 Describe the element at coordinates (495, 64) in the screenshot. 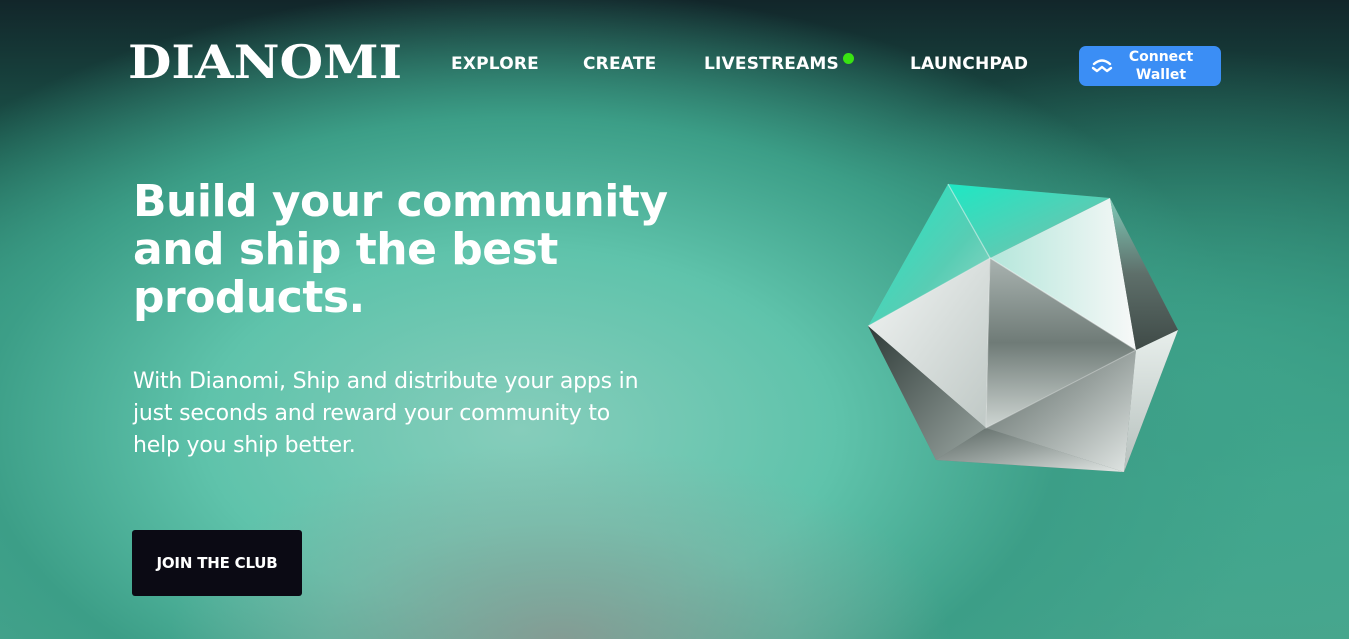

I see `nav-explore: EXPLORE` at that location.